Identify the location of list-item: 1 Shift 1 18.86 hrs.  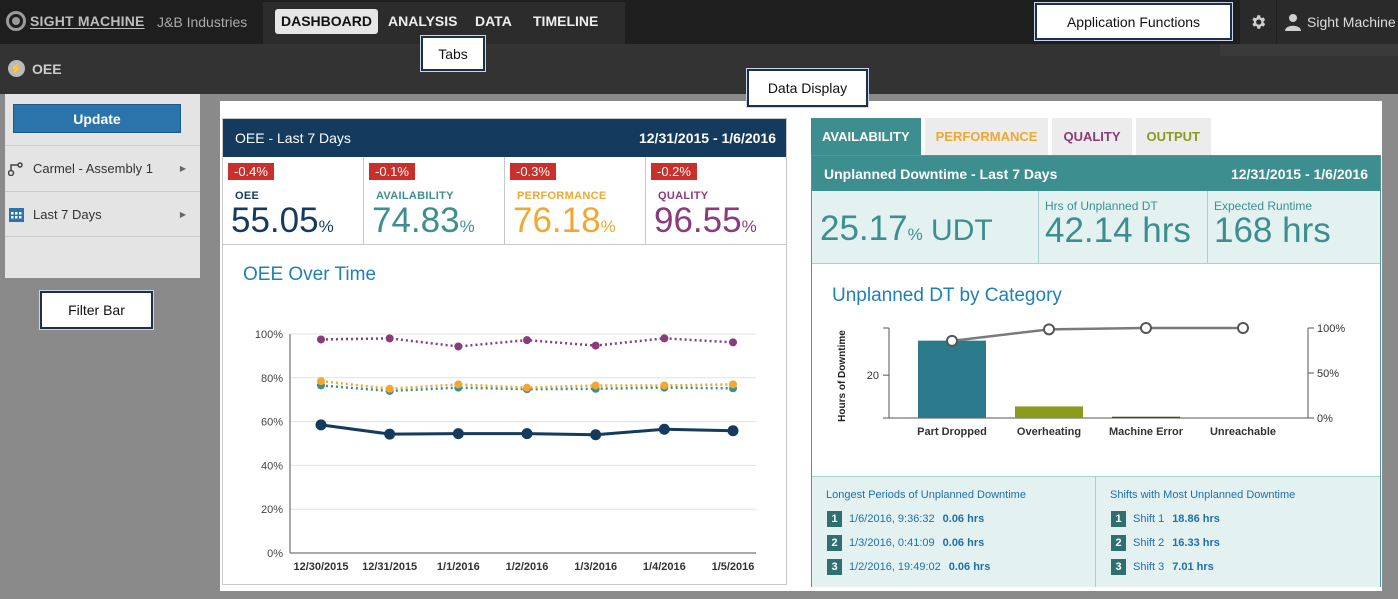
(1165, 519).